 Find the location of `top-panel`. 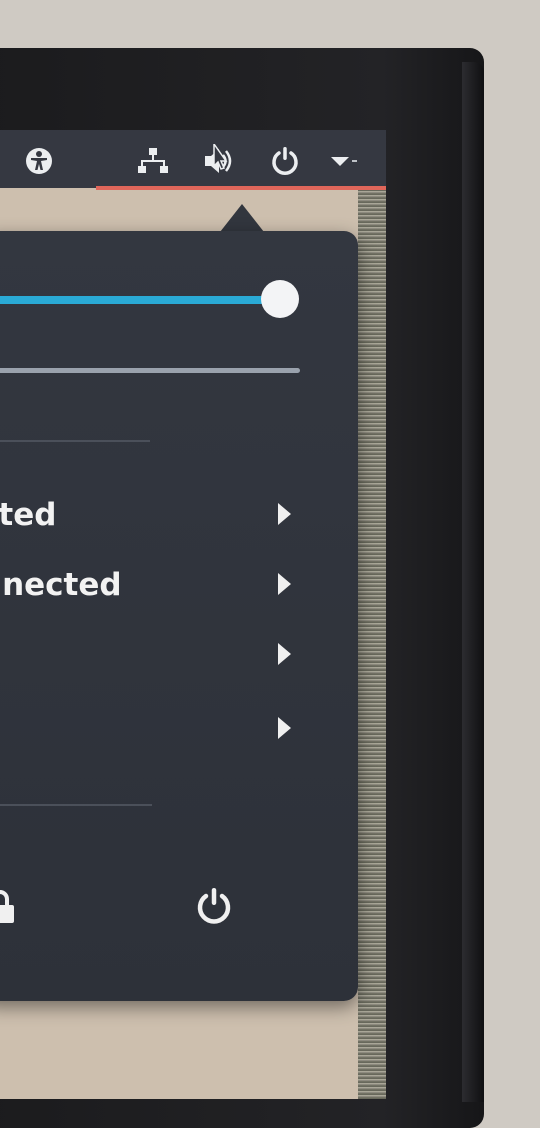

top-panel is located at coordinates (193, 159).